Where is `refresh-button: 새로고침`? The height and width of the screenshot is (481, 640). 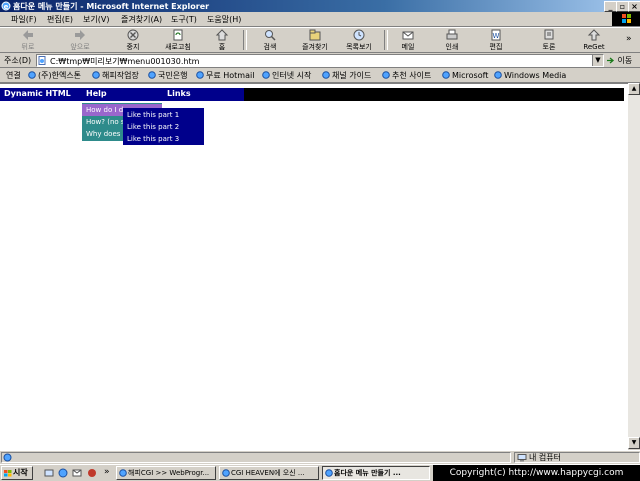 refresh-button: 새로고침 is located at coordinates (178, 40).